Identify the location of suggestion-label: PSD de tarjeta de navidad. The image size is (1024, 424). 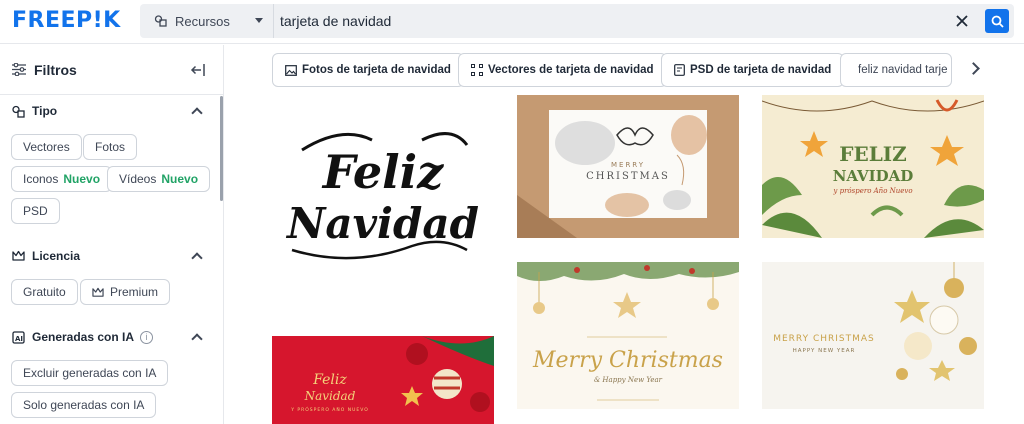
(761, 70).